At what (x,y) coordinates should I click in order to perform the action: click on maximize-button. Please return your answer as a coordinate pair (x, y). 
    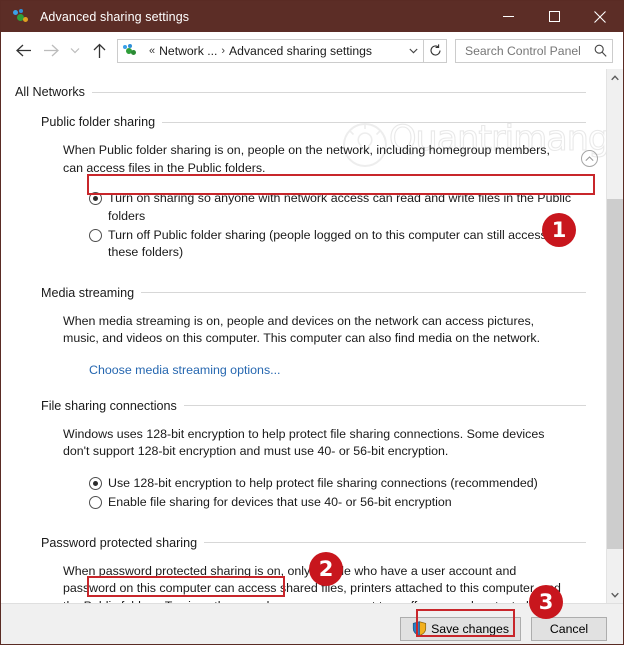
    Looking at the image, I should click on (554, 16).